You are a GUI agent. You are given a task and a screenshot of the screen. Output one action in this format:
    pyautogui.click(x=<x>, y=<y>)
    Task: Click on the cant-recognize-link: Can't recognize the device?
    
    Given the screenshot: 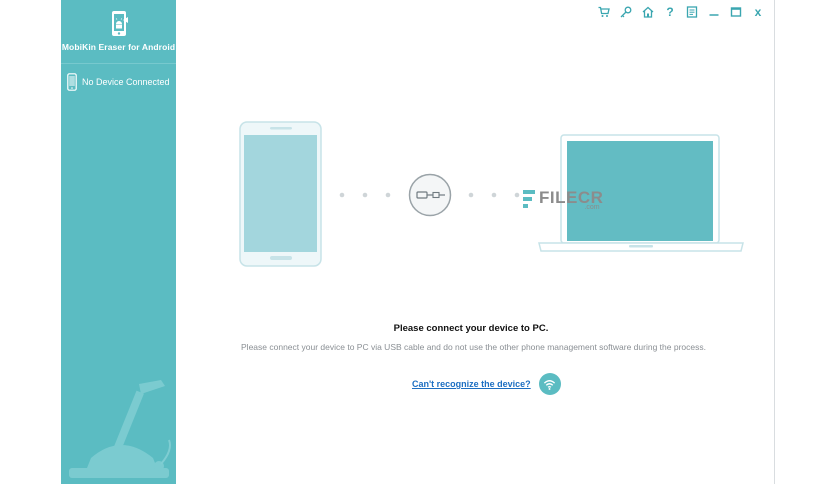 What is the action you would take?
    pyautogui.click(x=471, y=384)
    